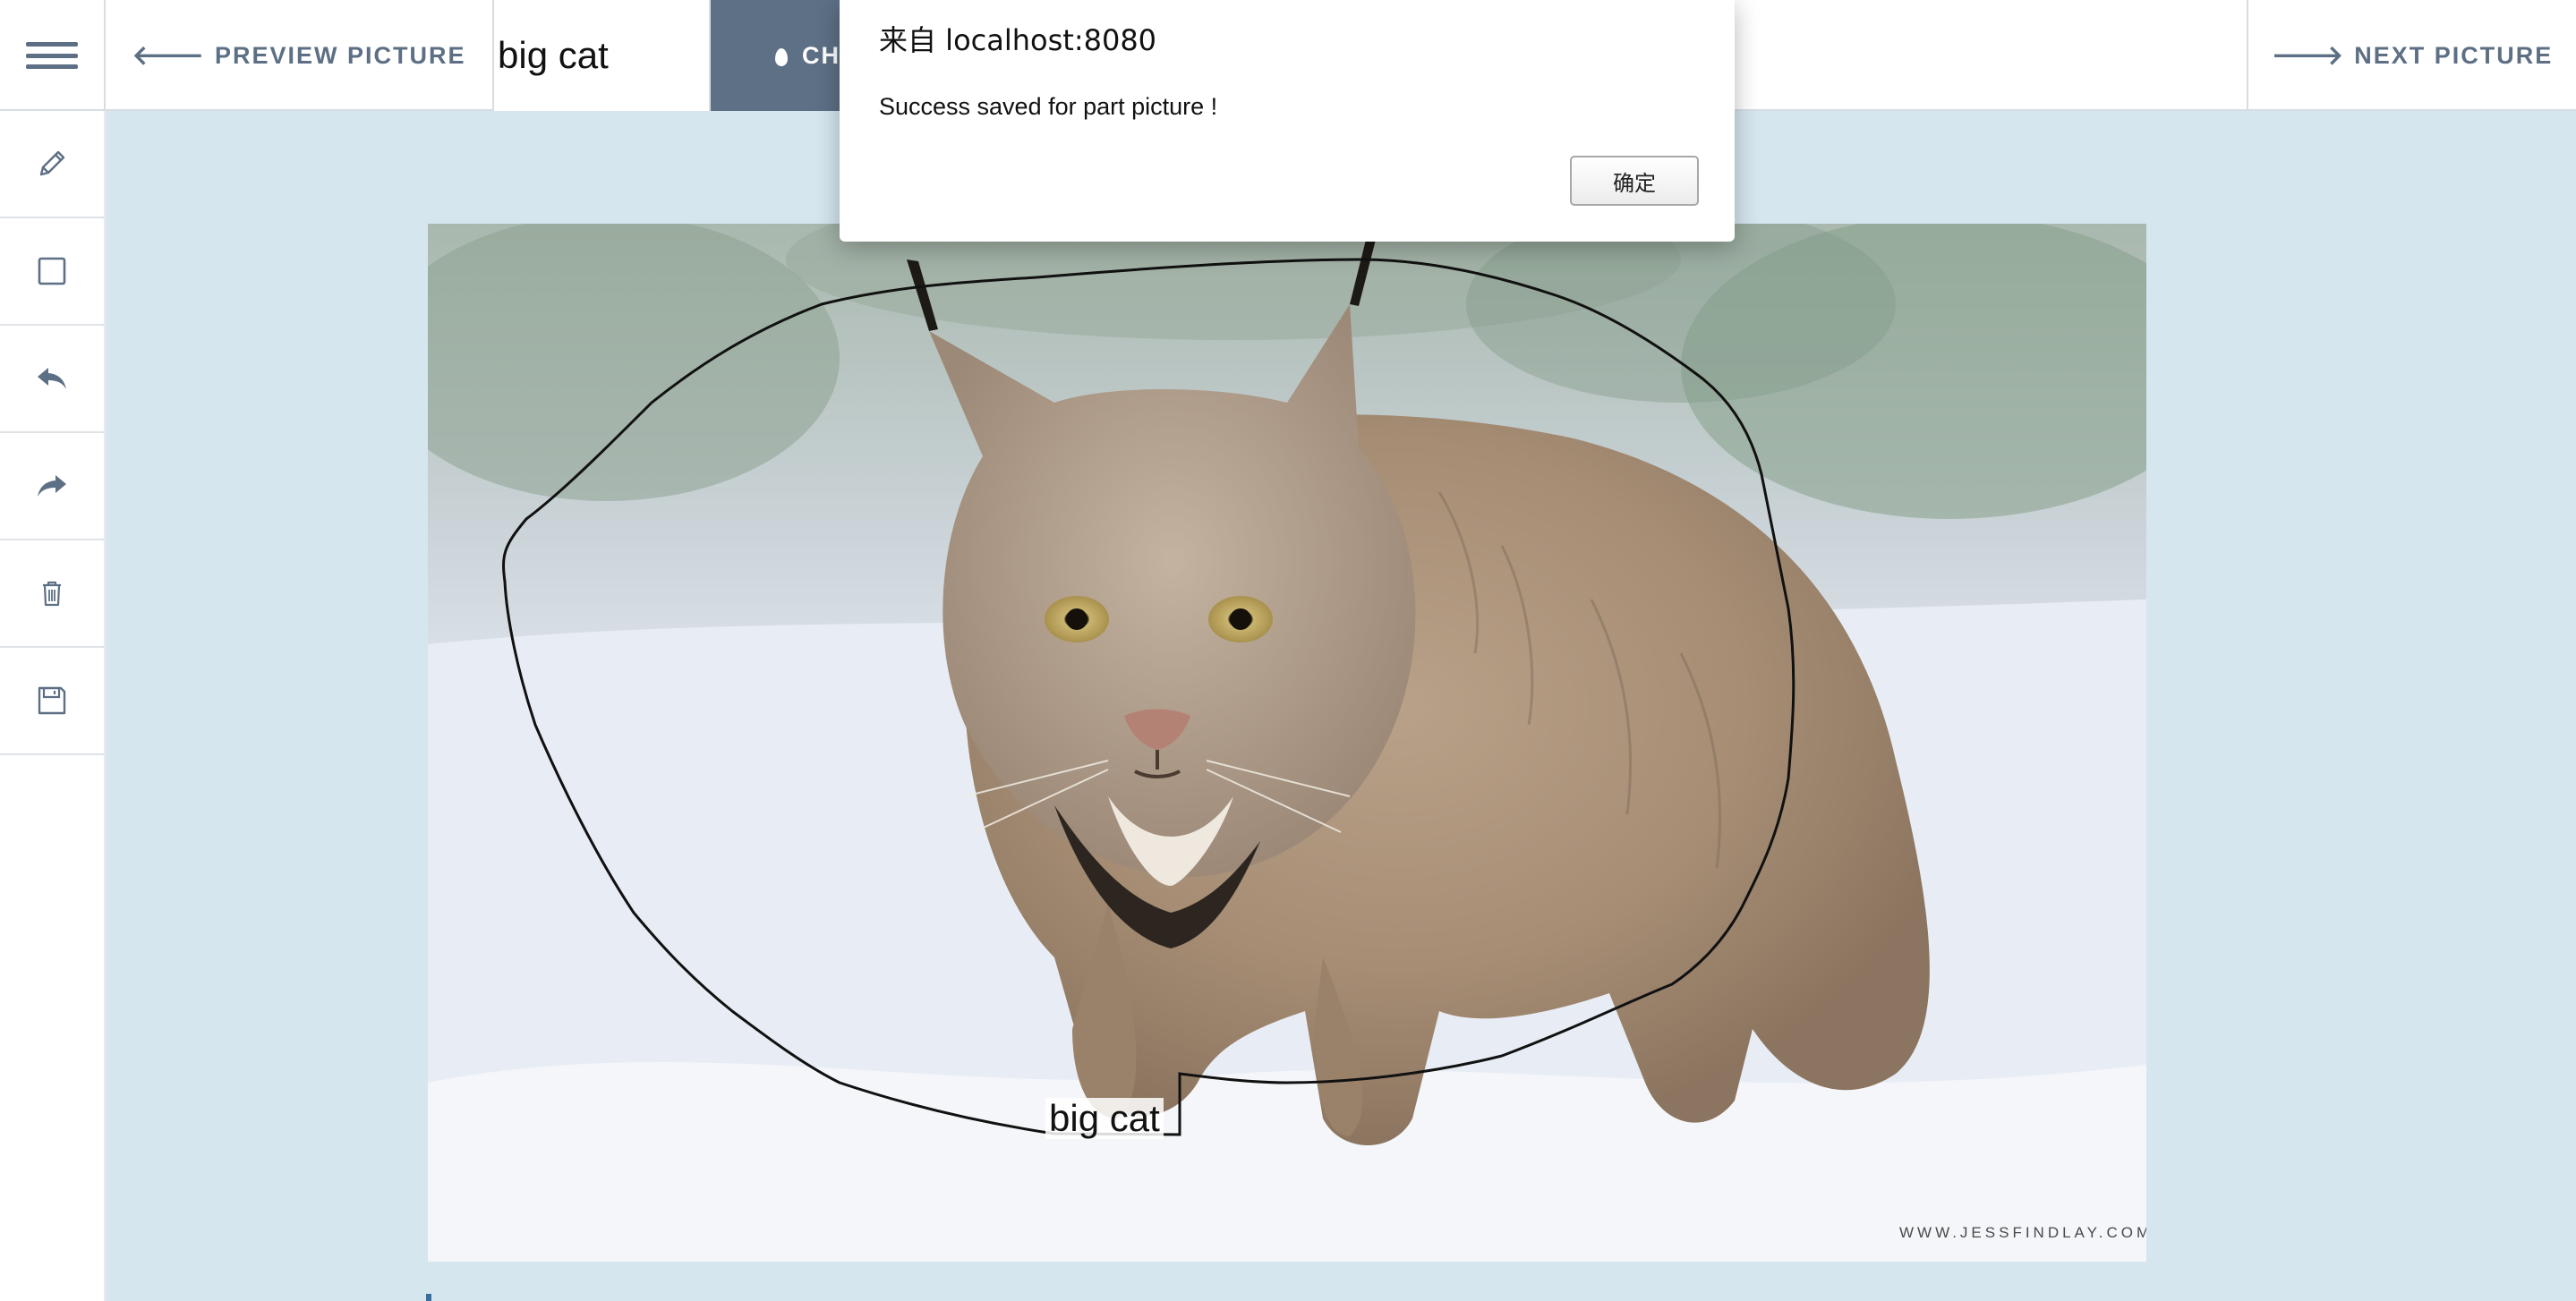 The height and width of the screenshot is (1301, 2576). I want to click on arrow-right-icon: 🡒, so click(2308, 56).